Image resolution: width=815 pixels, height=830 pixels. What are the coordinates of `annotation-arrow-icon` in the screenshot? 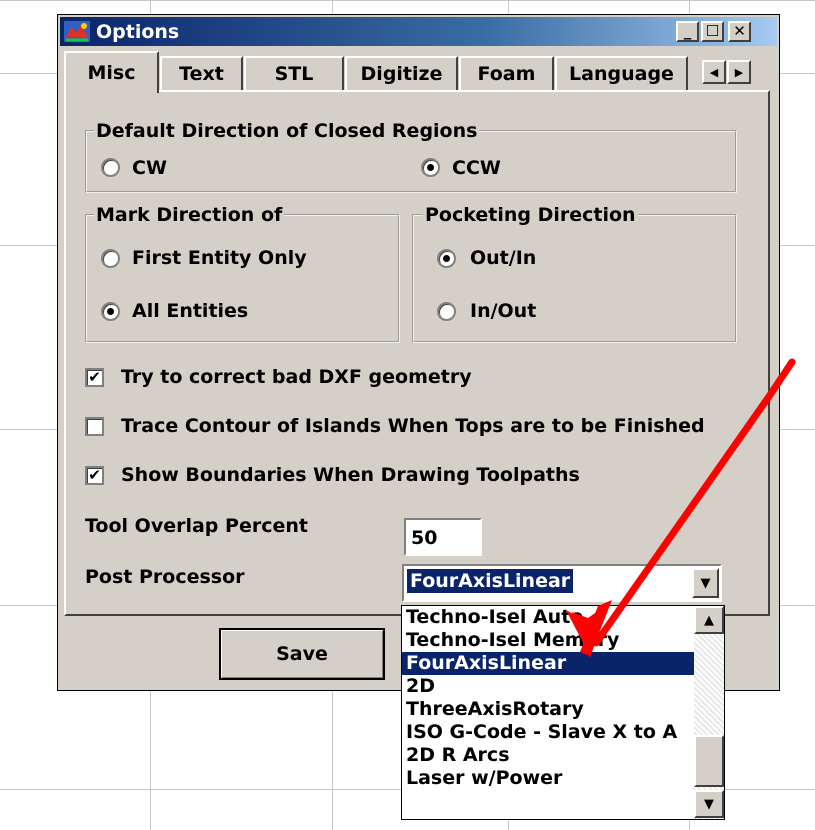 It's located at (681, 508).